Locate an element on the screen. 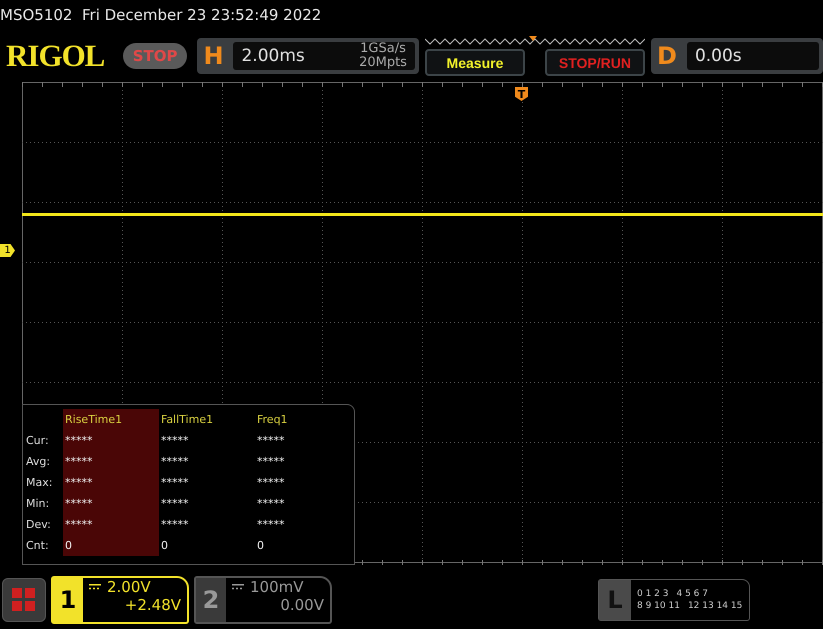 This screenshot has height=629, width=823. horizontal-label: H is located at coordinates (214, 56).